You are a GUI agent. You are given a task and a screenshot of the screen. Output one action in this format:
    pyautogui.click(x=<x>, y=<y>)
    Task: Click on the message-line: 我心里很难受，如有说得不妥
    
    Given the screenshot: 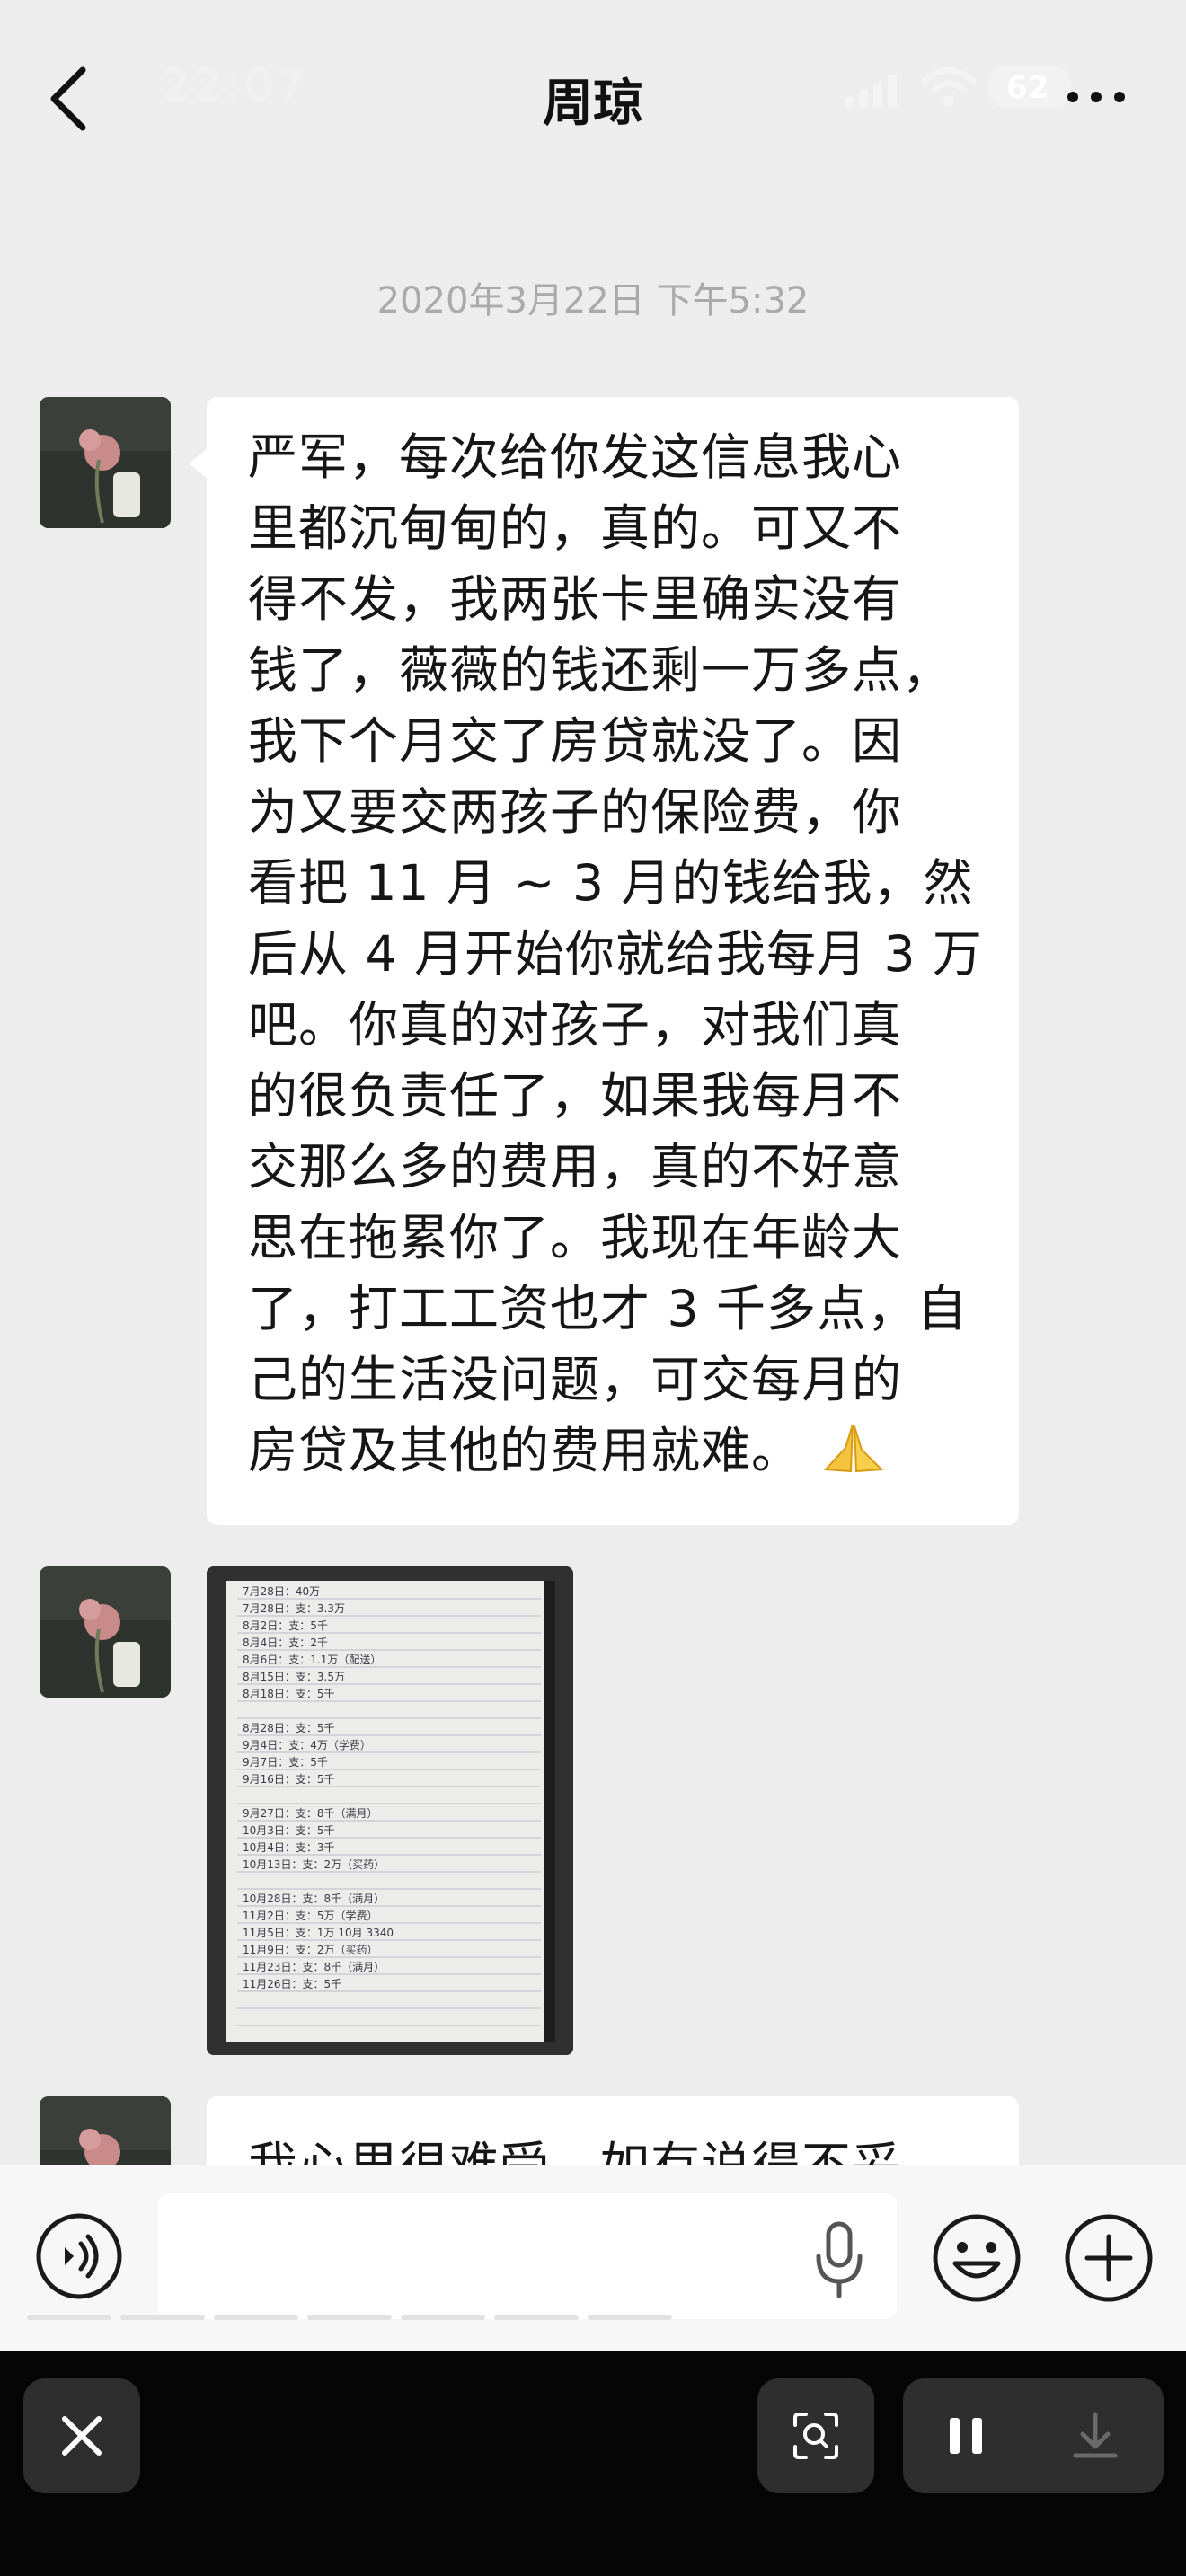 What is the action you would take?
    pyautogui.click(x=575, y=2147)
    